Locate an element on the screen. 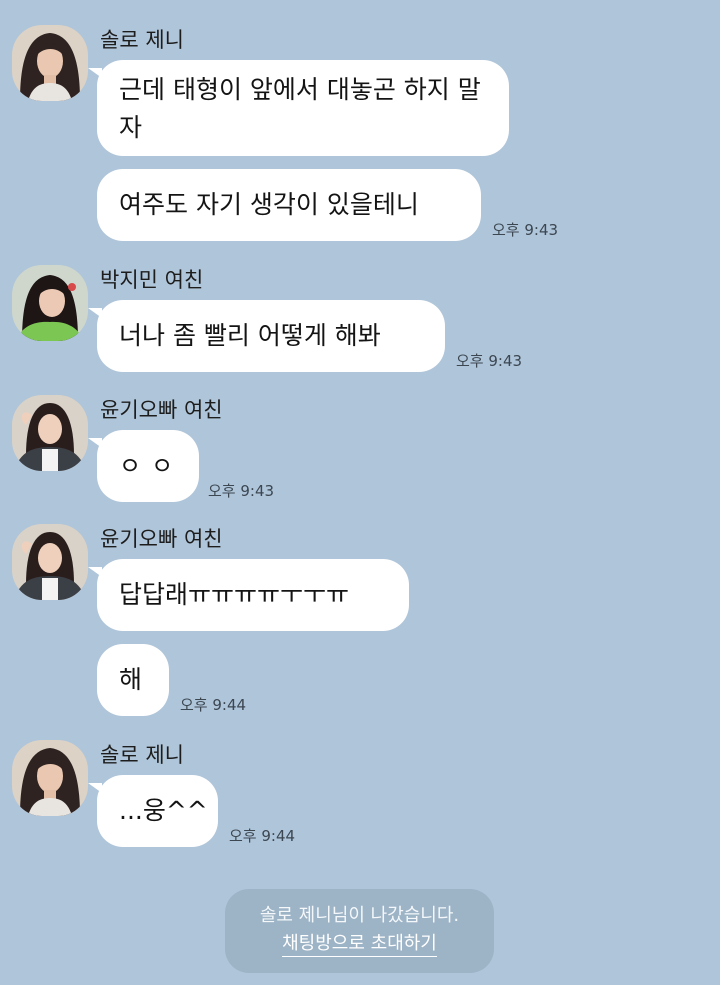  message-text: 근데 태형이 앞에서 대놓곤 하지 말자 is located at coordinates (300, 108).